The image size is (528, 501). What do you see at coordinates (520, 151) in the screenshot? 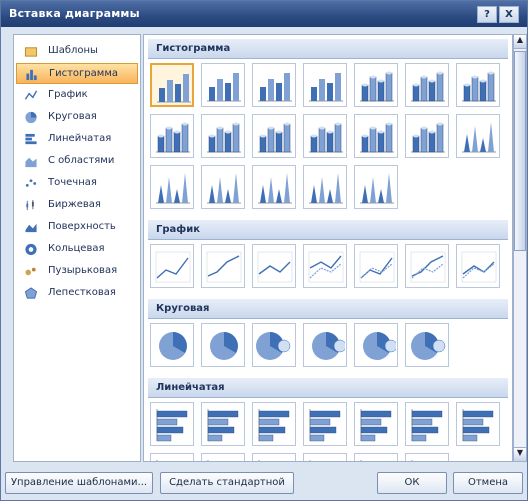
I see `scroll-thumb` at bounding box center [520, 151].